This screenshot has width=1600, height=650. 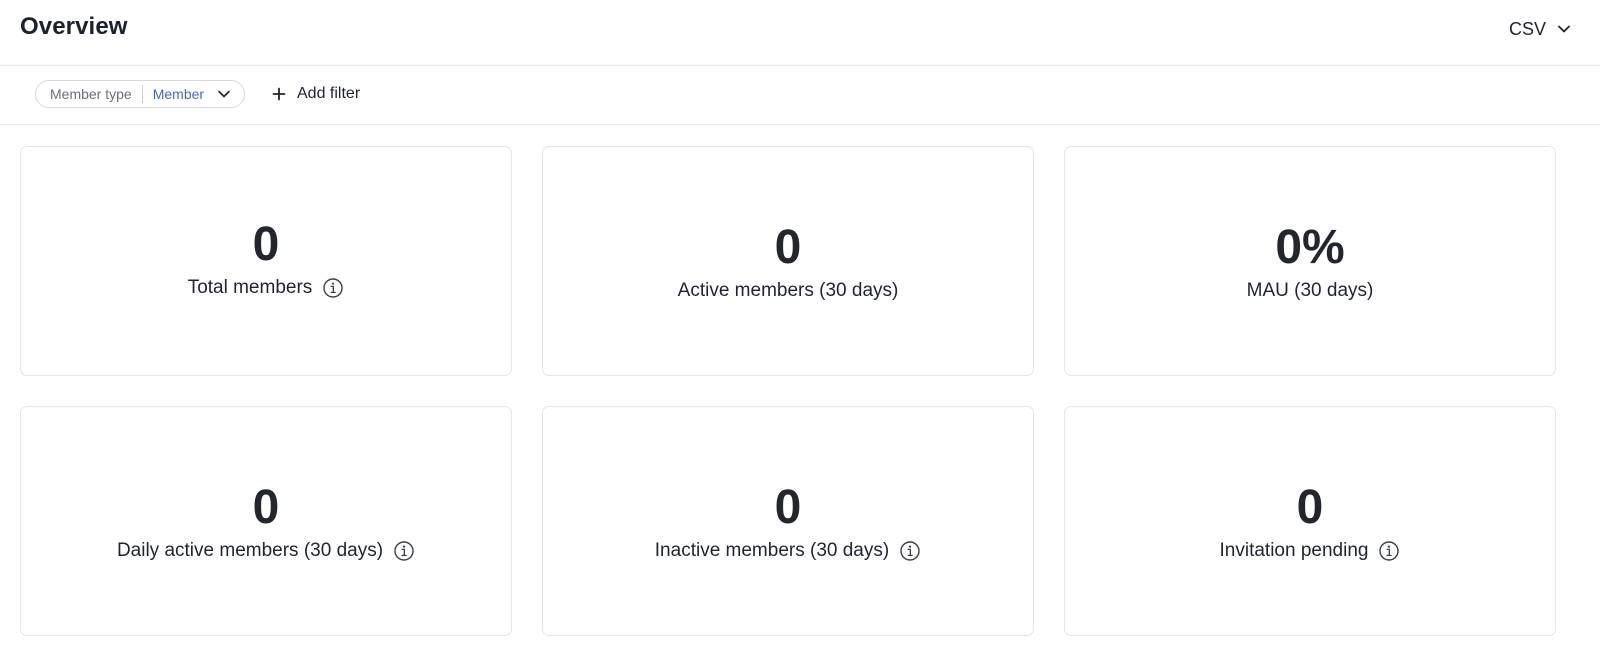 I want to click on add-filter-label: Add filter, so click(x=329, y=93).